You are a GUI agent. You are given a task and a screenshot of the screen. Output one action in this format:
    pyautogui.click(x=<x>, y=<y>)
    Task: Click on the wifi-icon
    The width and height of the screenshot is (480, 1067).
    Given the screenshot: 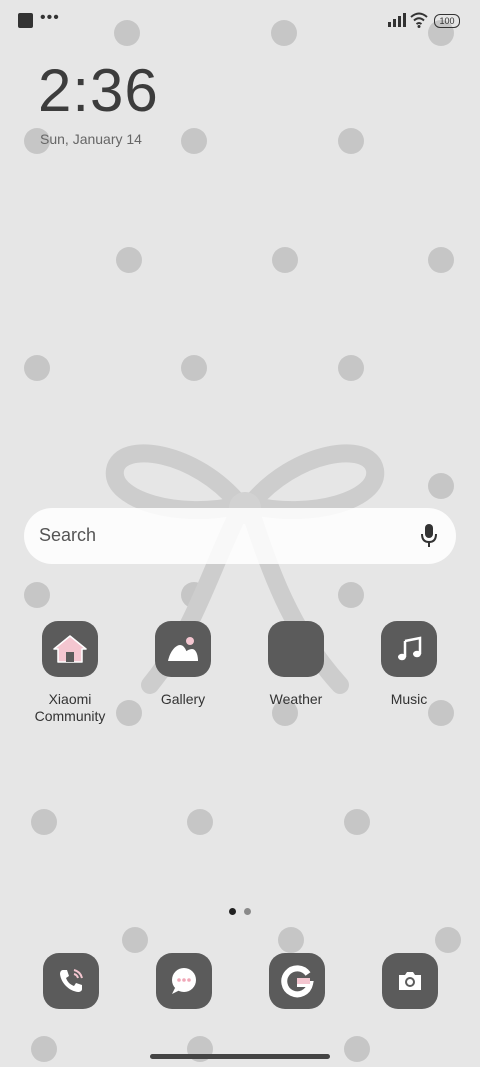 What is the action you would take?
    pyautogui.click(x=419, y=20)
    